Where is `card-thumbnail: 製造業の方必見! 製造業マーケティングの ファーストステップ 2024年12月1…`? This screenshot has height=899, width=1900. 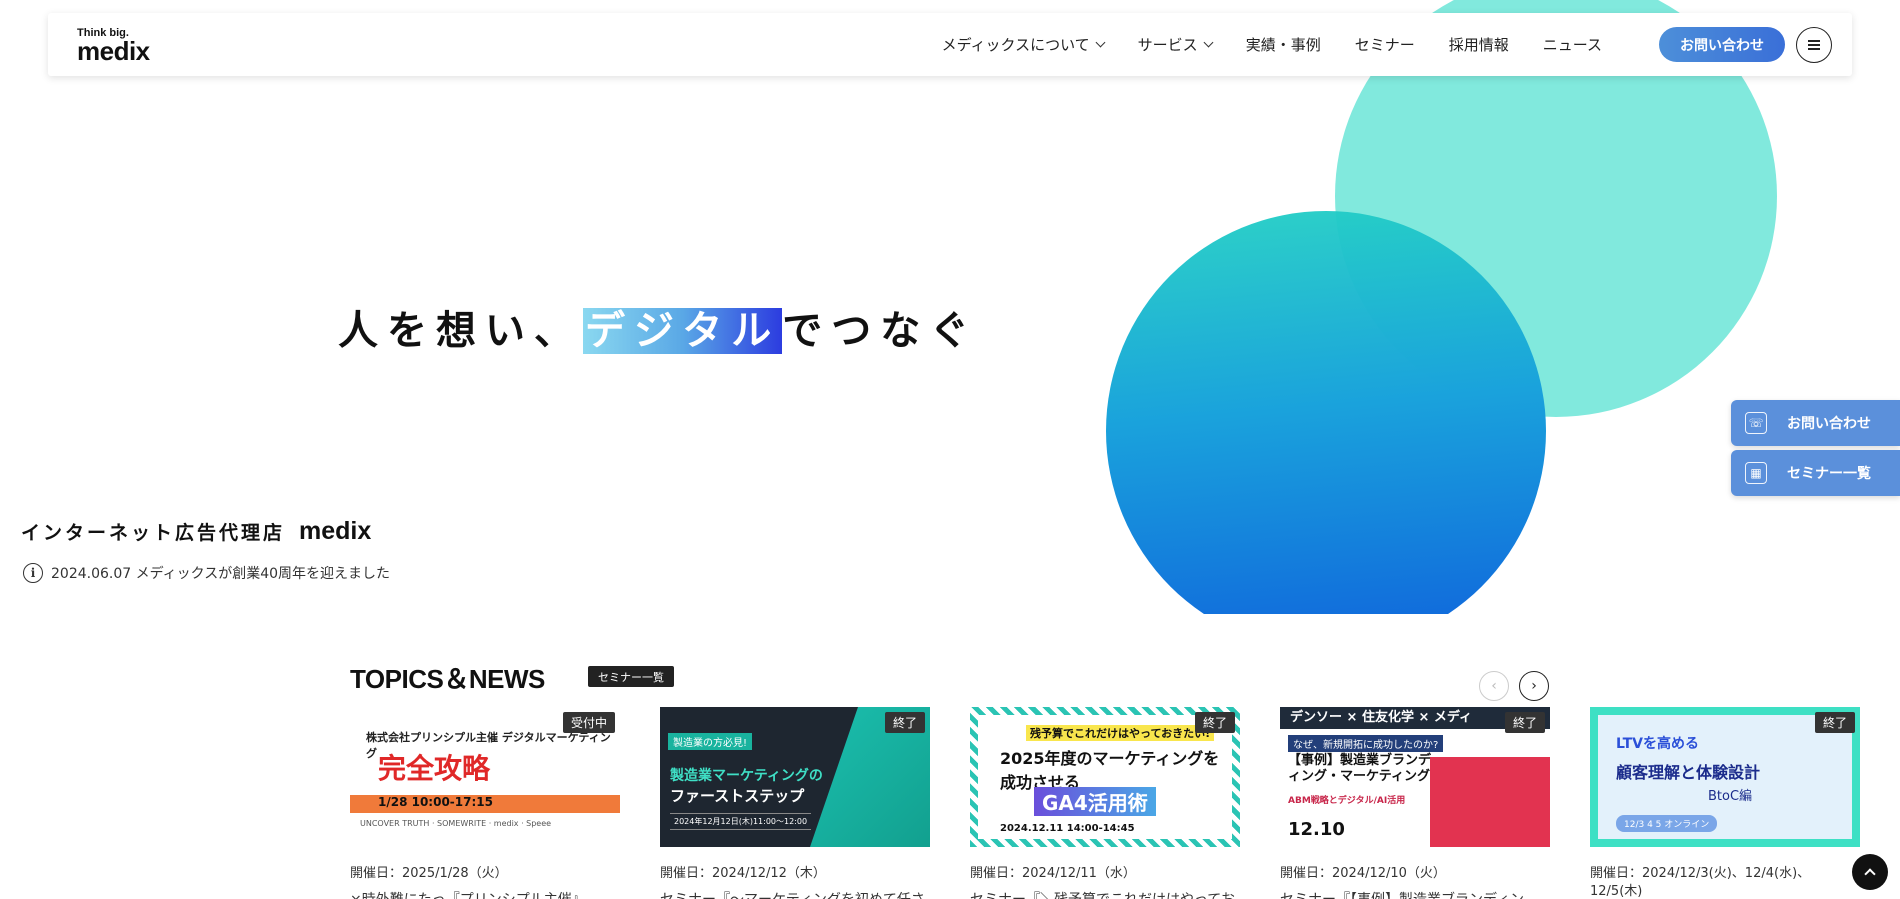
card-thumbnail: 製造業の方必見! 製造業マーケティングの ファーストステップ 2024年12月1… is located at coordinates (795, 777).